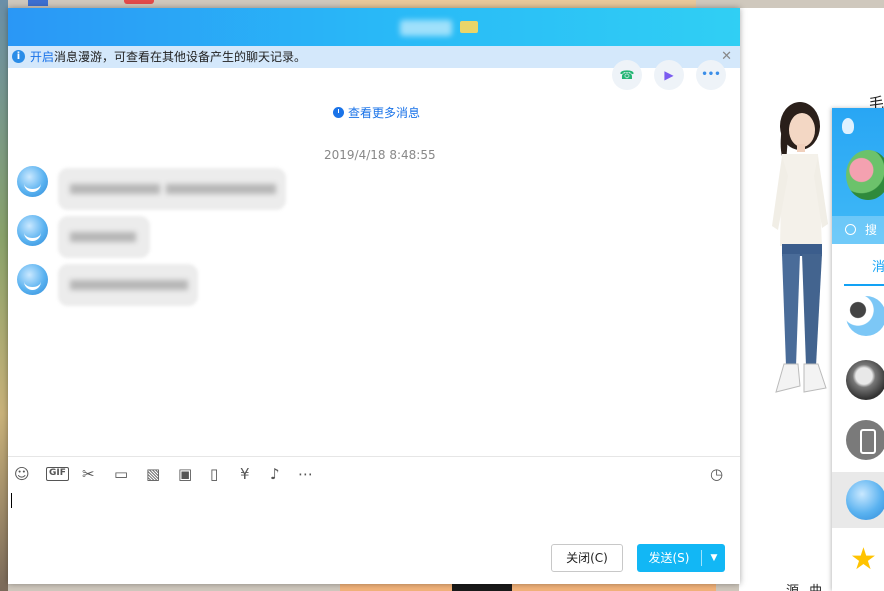 The height and width of the screenshot is (591, 884). I want to click on tab-active-indicator, so click(864, 285).